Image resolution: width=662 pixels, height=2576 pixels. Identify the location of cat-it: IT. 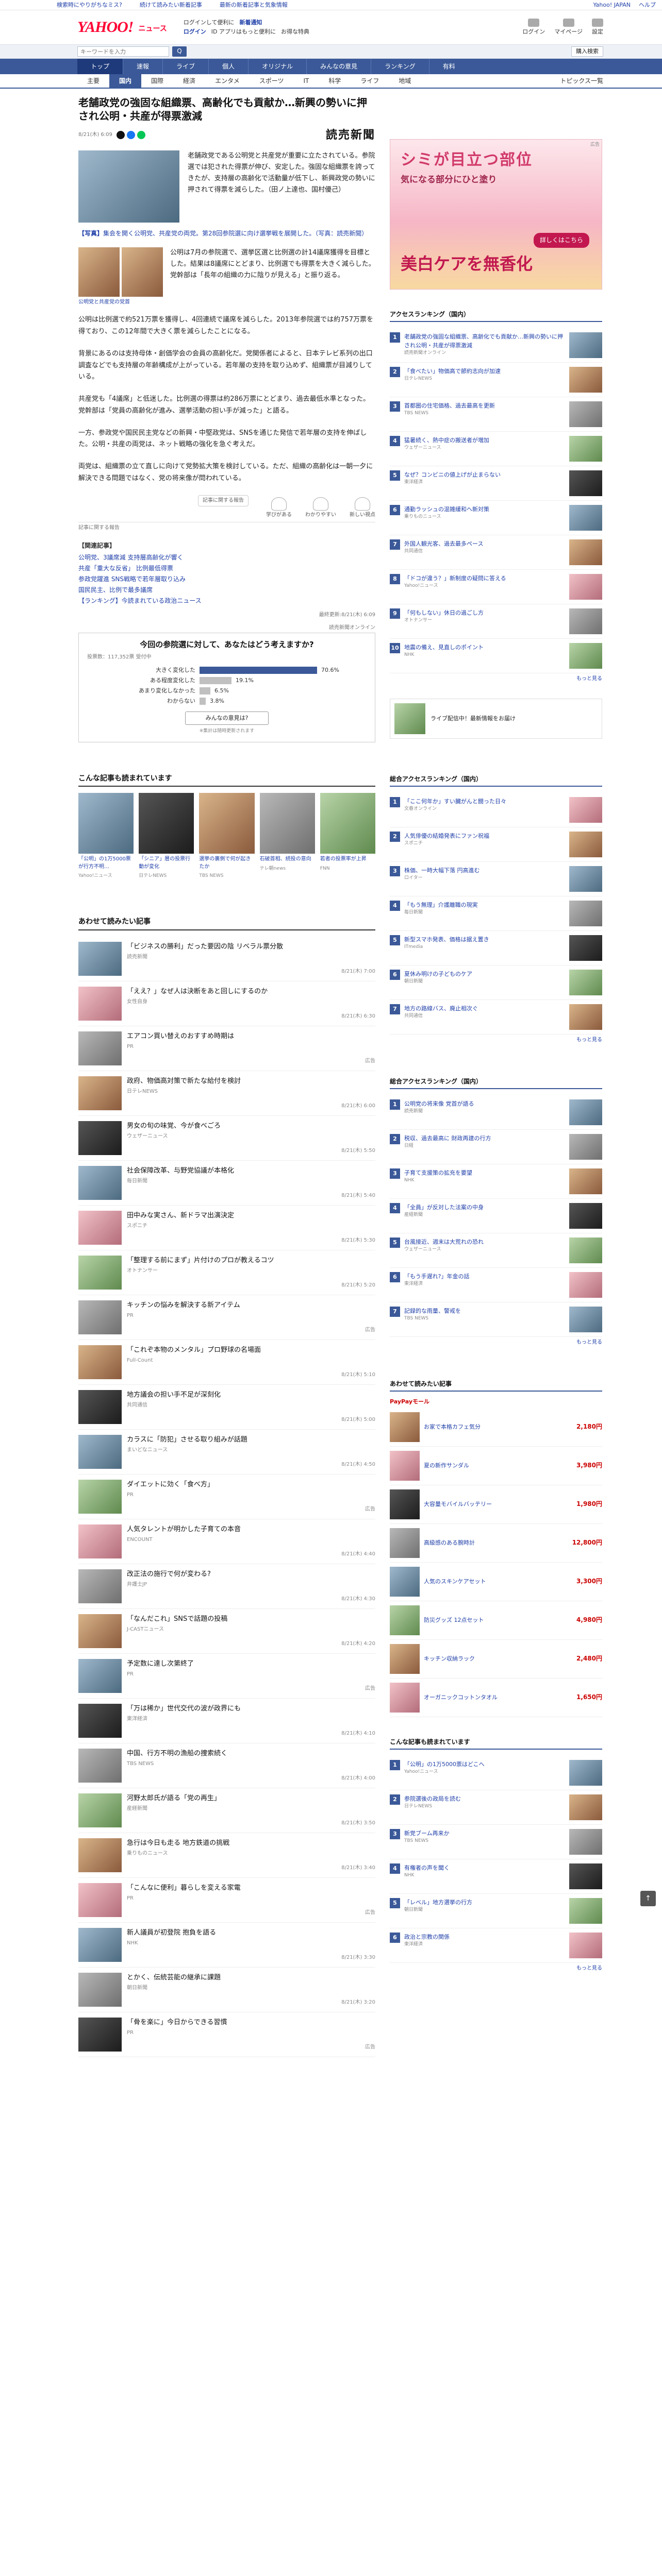
(306, 81).